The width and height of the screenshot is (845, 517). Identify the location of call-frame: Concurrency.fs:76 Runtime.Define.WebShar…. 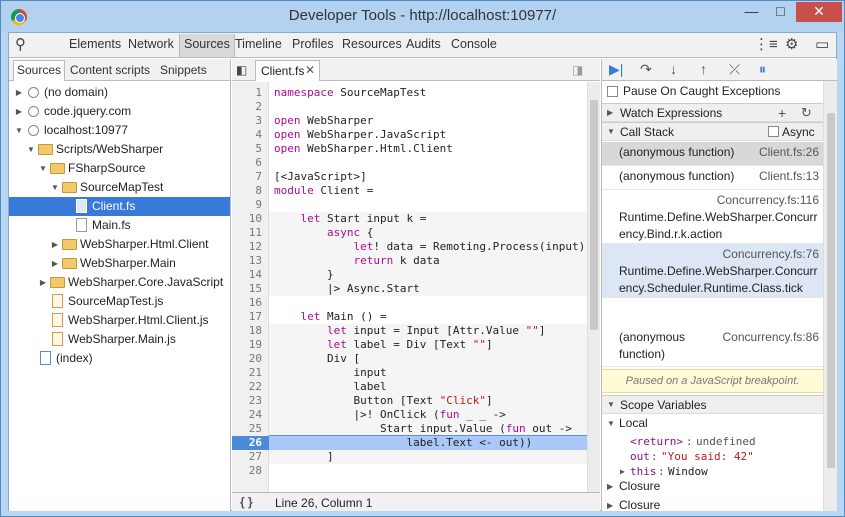
(712, 271).